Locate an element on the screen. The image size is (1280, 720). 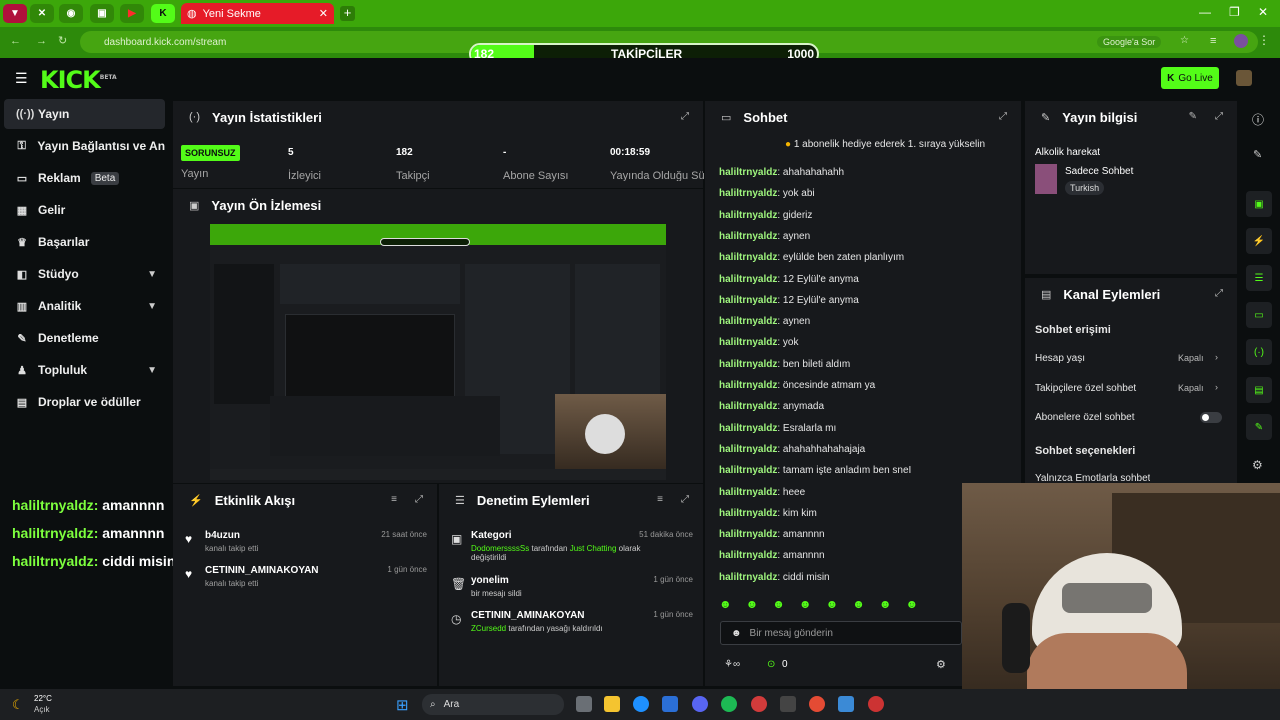
chat-message: haliltrnyaldz: yok abi is located at coordinates (767, 193).